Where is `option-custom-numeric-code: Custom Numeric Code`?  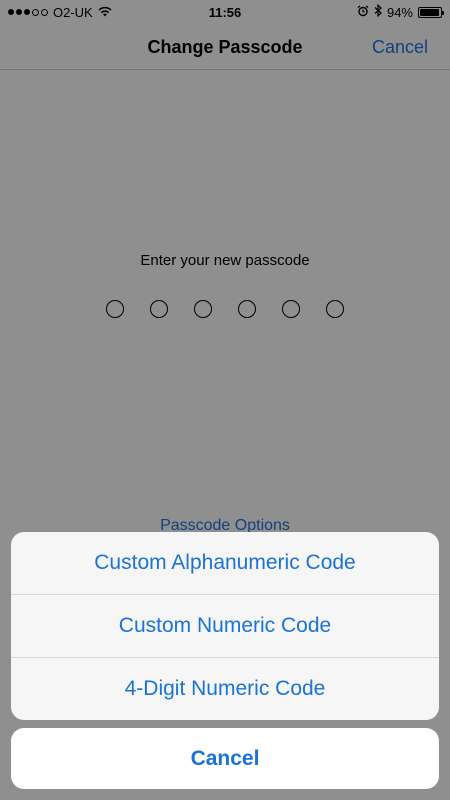 option-custom-numeric-code: Custom Numeric Code is located at coordinates (225, 626).